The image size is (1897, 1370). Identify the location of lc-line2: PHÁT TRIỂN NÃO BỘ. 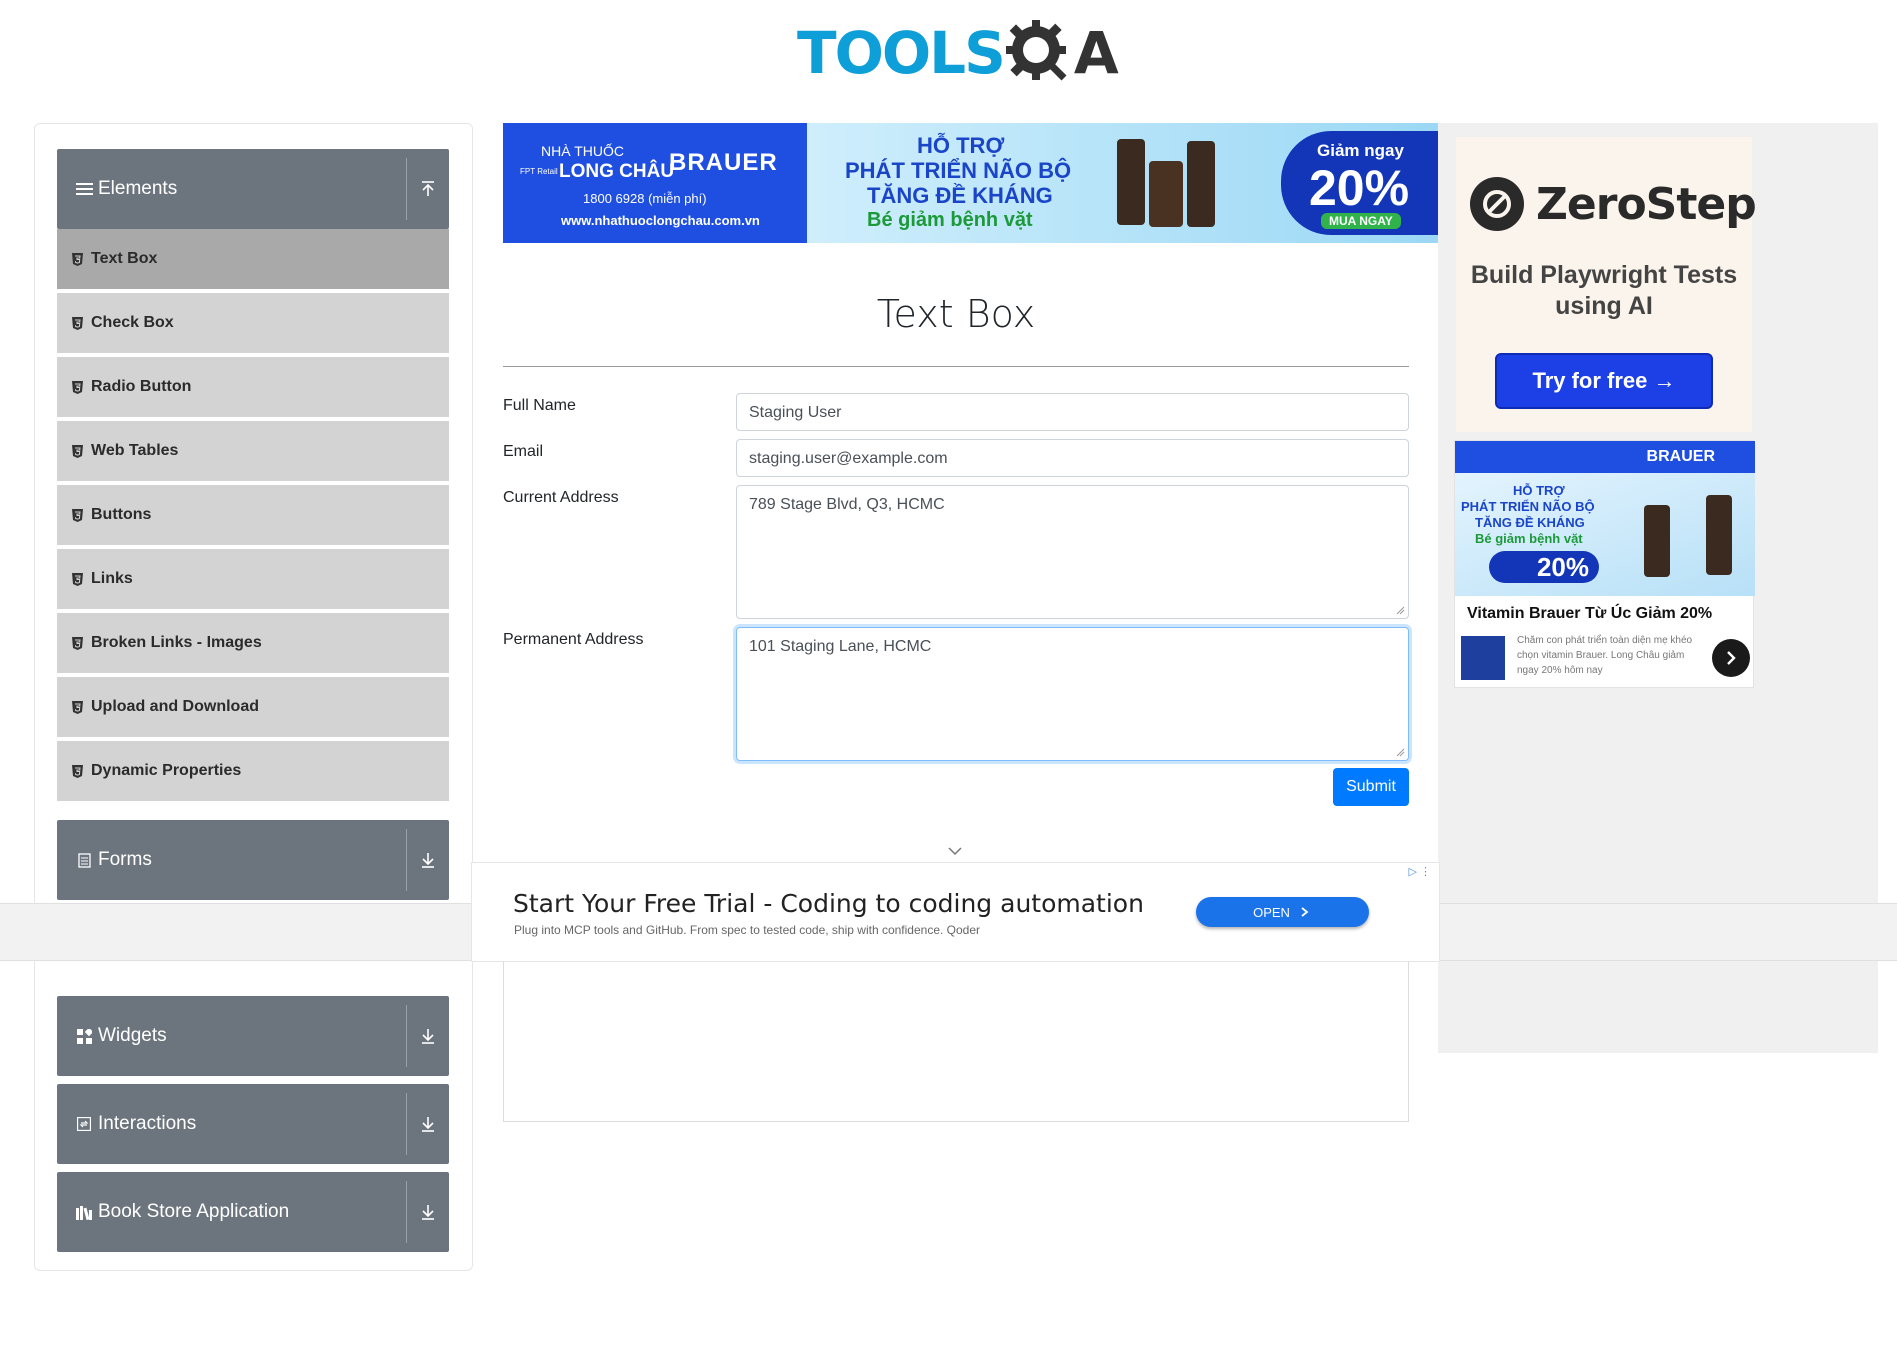
(1528, 506).